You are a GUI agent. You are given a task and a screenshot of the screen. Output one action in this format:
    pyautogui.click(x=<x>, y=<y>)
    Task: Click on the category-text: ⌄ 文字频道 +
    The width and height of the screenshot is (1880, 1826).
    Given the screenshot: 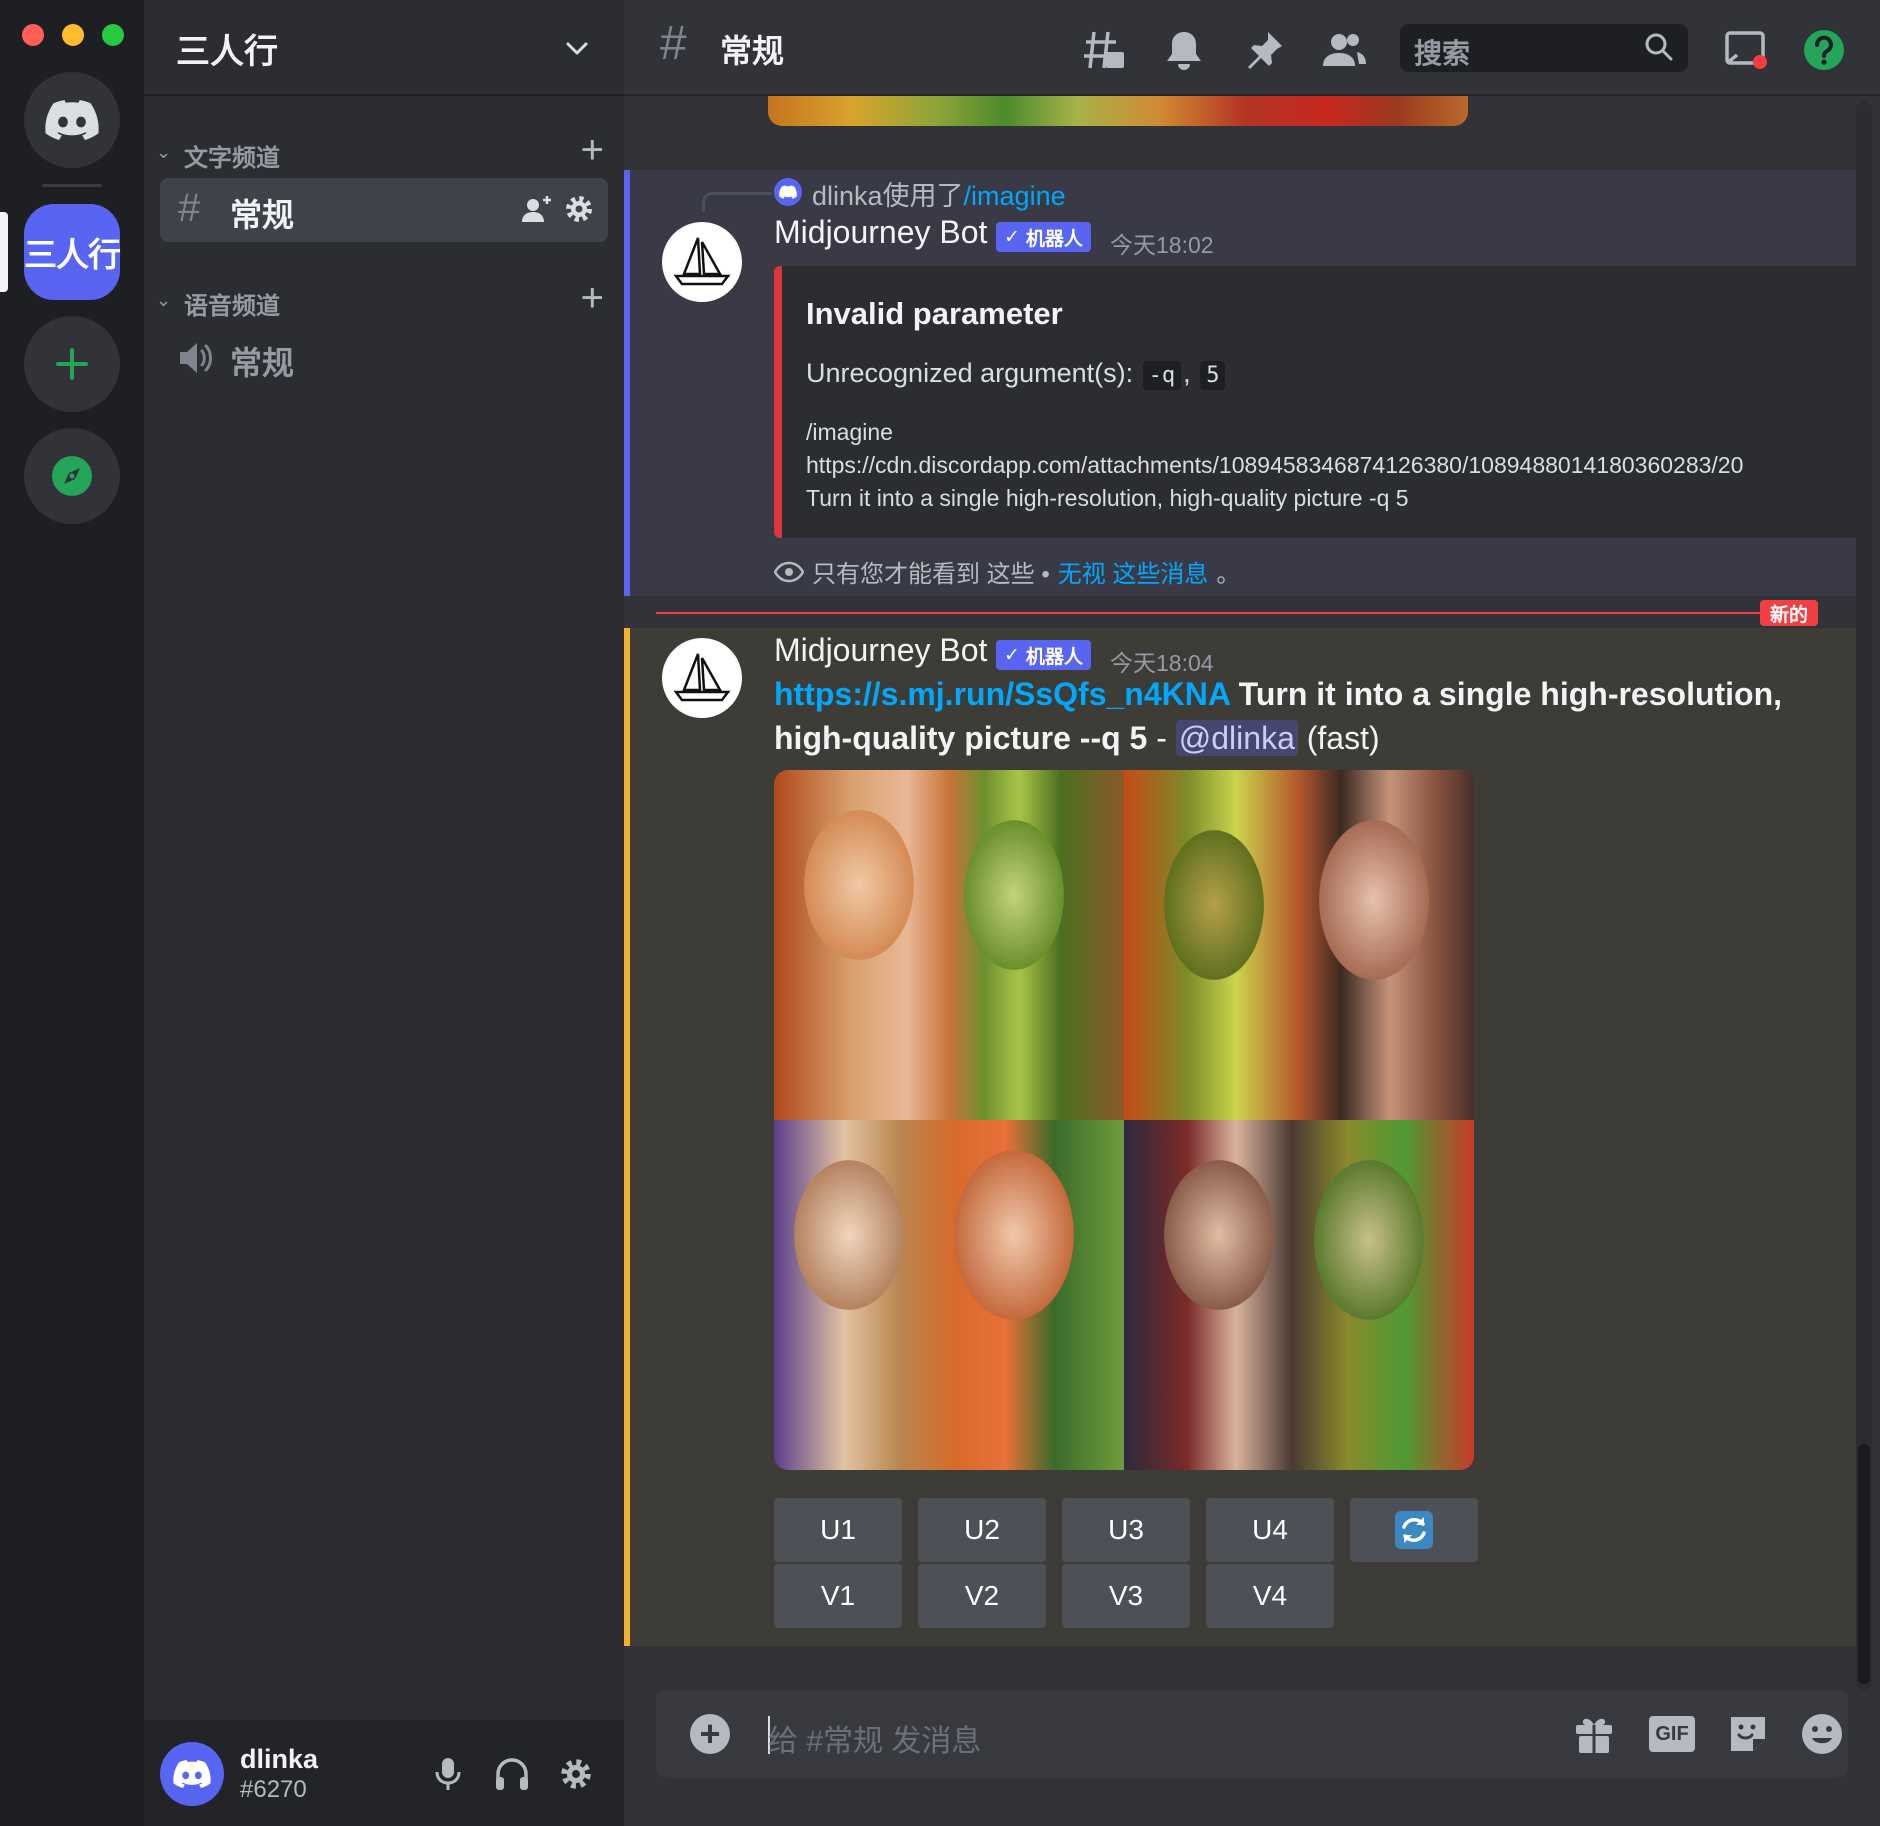 What is the action you would take?
    pyautogui.click(x=382, y=151)
    